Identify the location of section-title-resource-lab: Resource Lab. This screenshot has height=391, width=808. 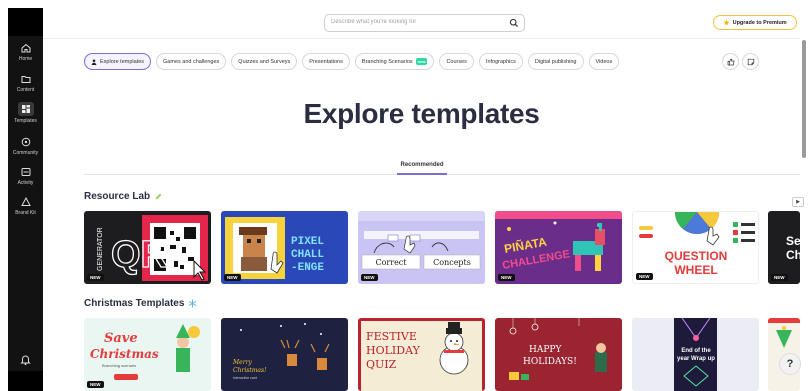
(123, 196).